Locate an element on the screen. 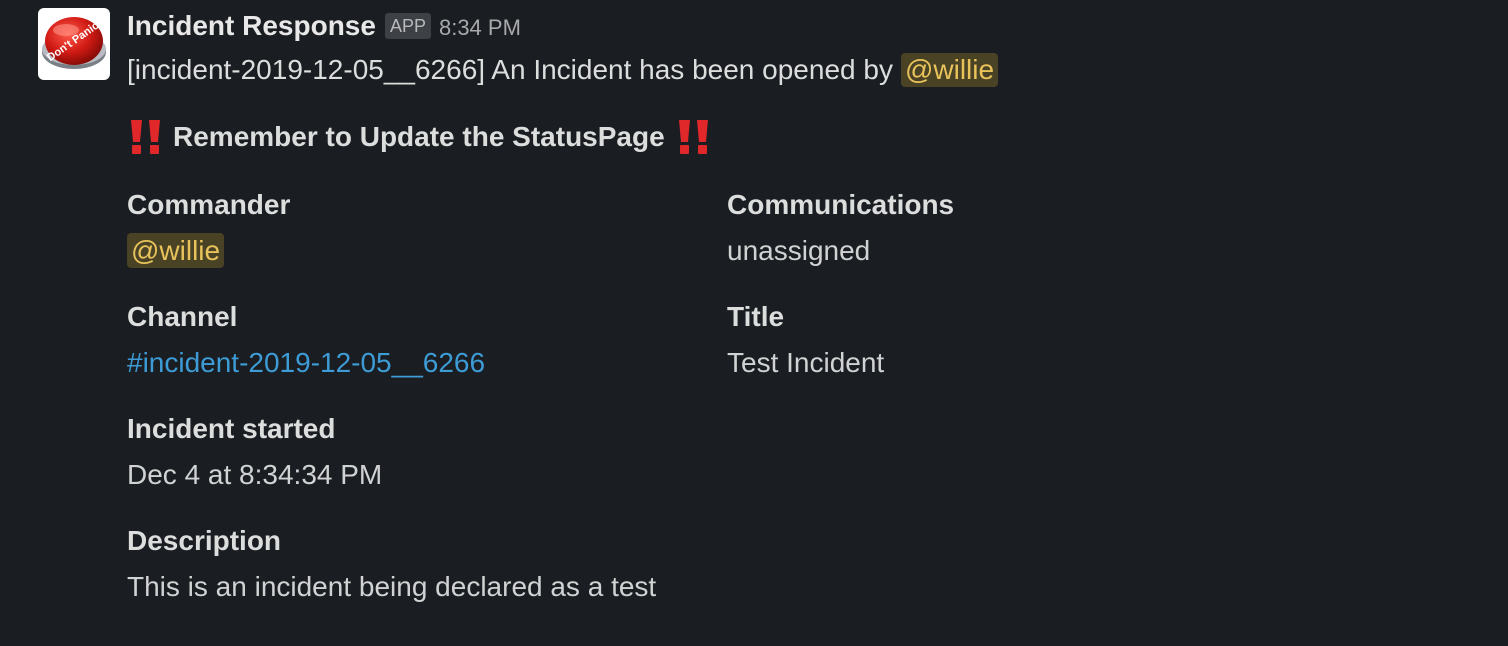  field-channel: Channel #incident-2019-12-05__6266 is located at coordinates (306, 341).